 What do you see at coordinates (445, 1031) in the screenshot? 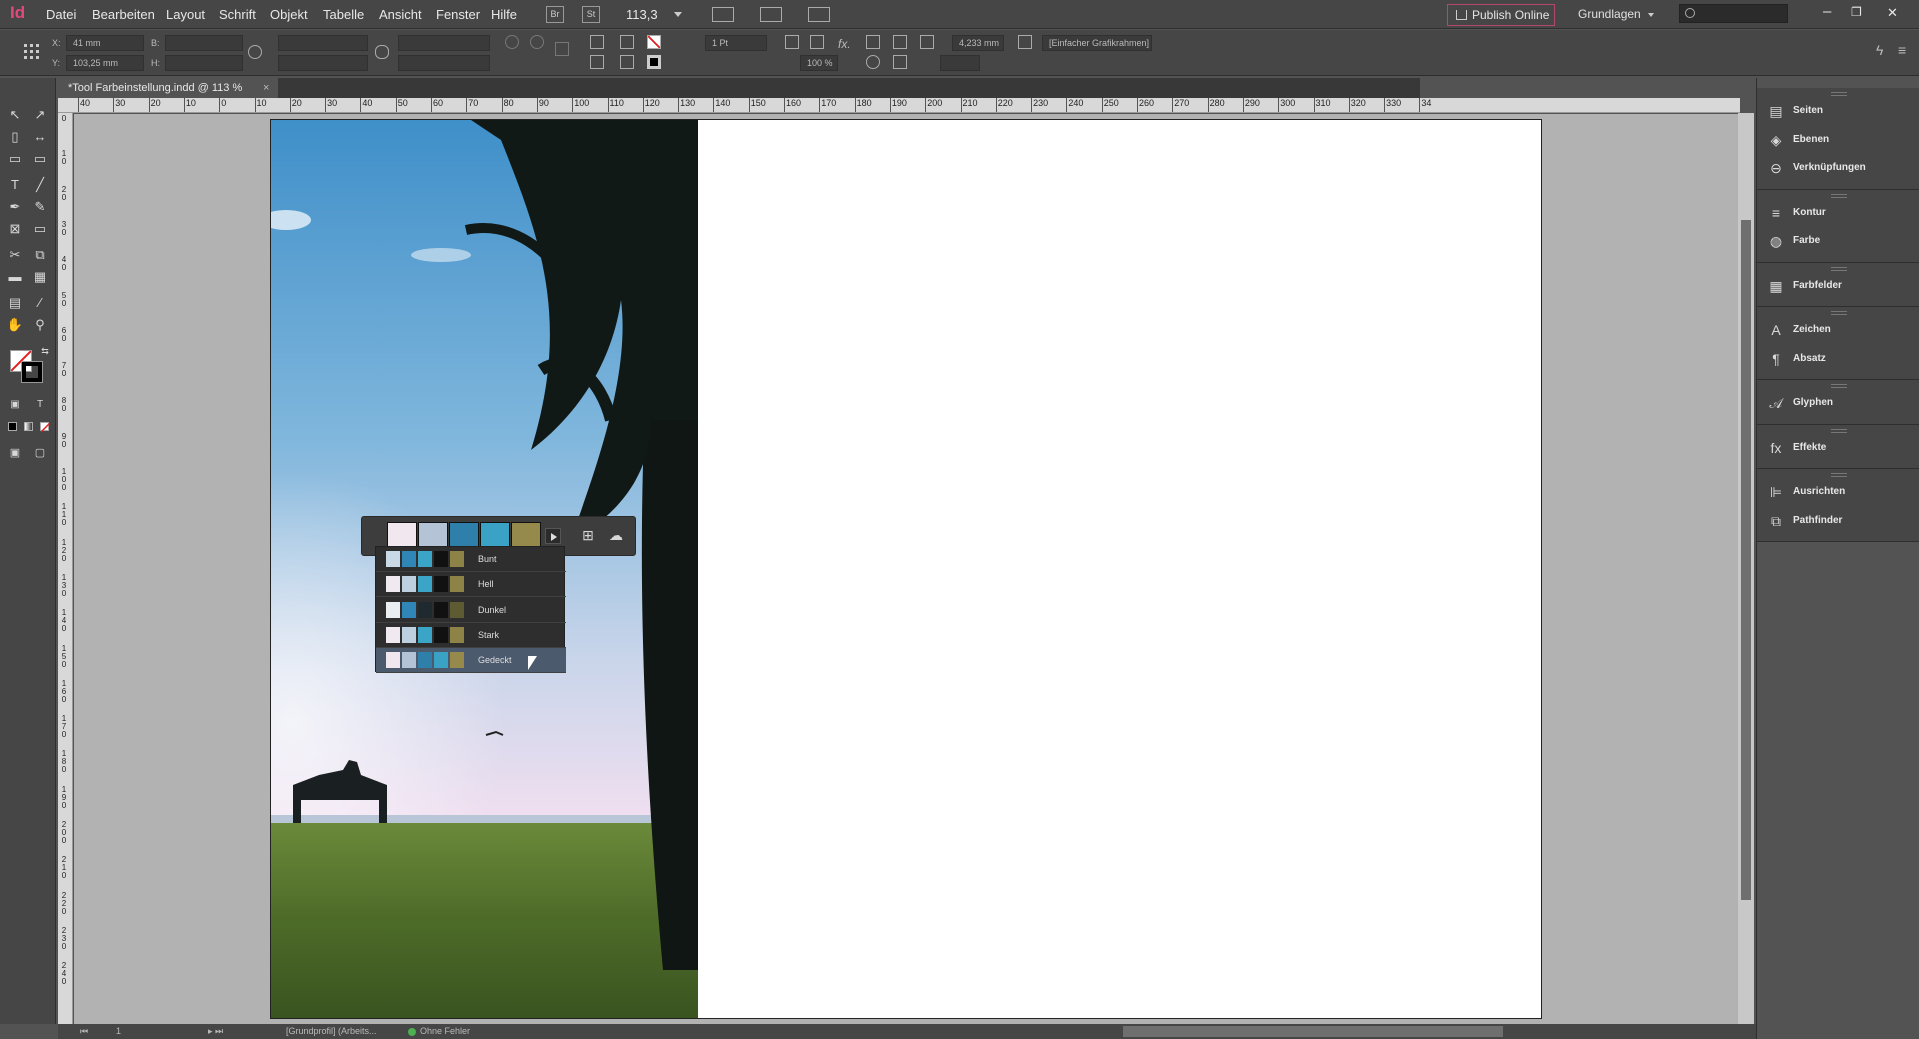
I see `preflight-status: Ohne Fehler` at bounding box center [445, 1031].